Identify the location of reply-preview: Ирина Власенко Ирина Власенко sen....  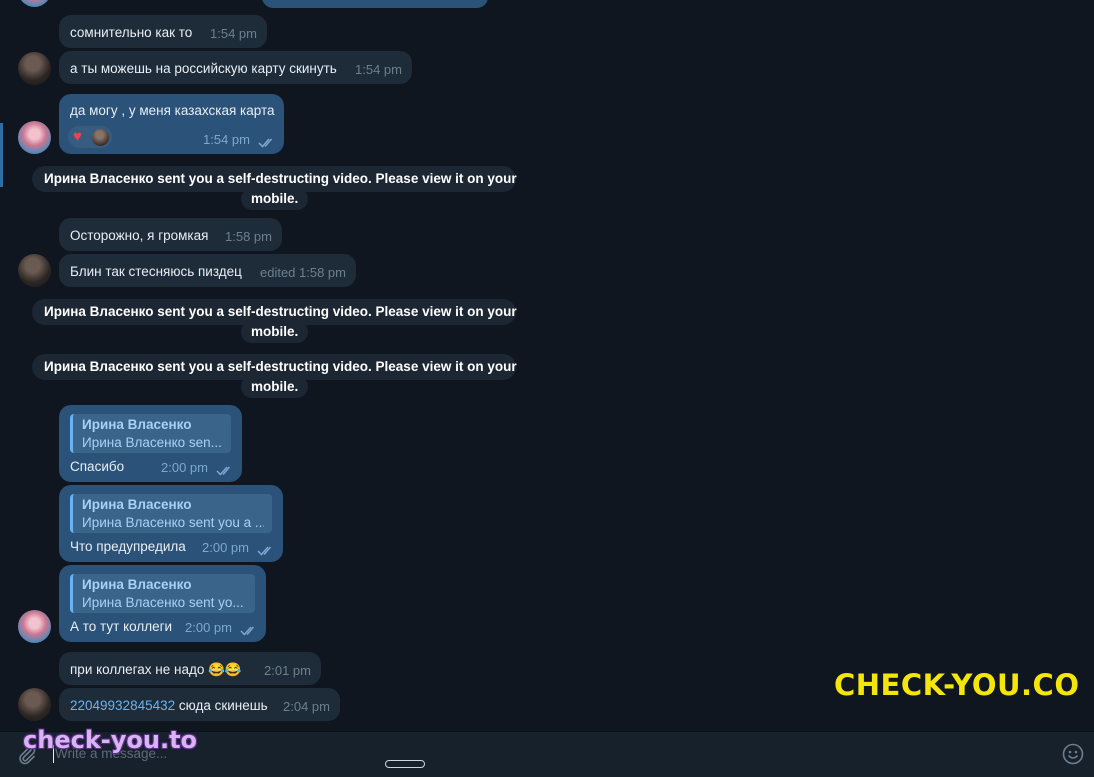
(150, 433).